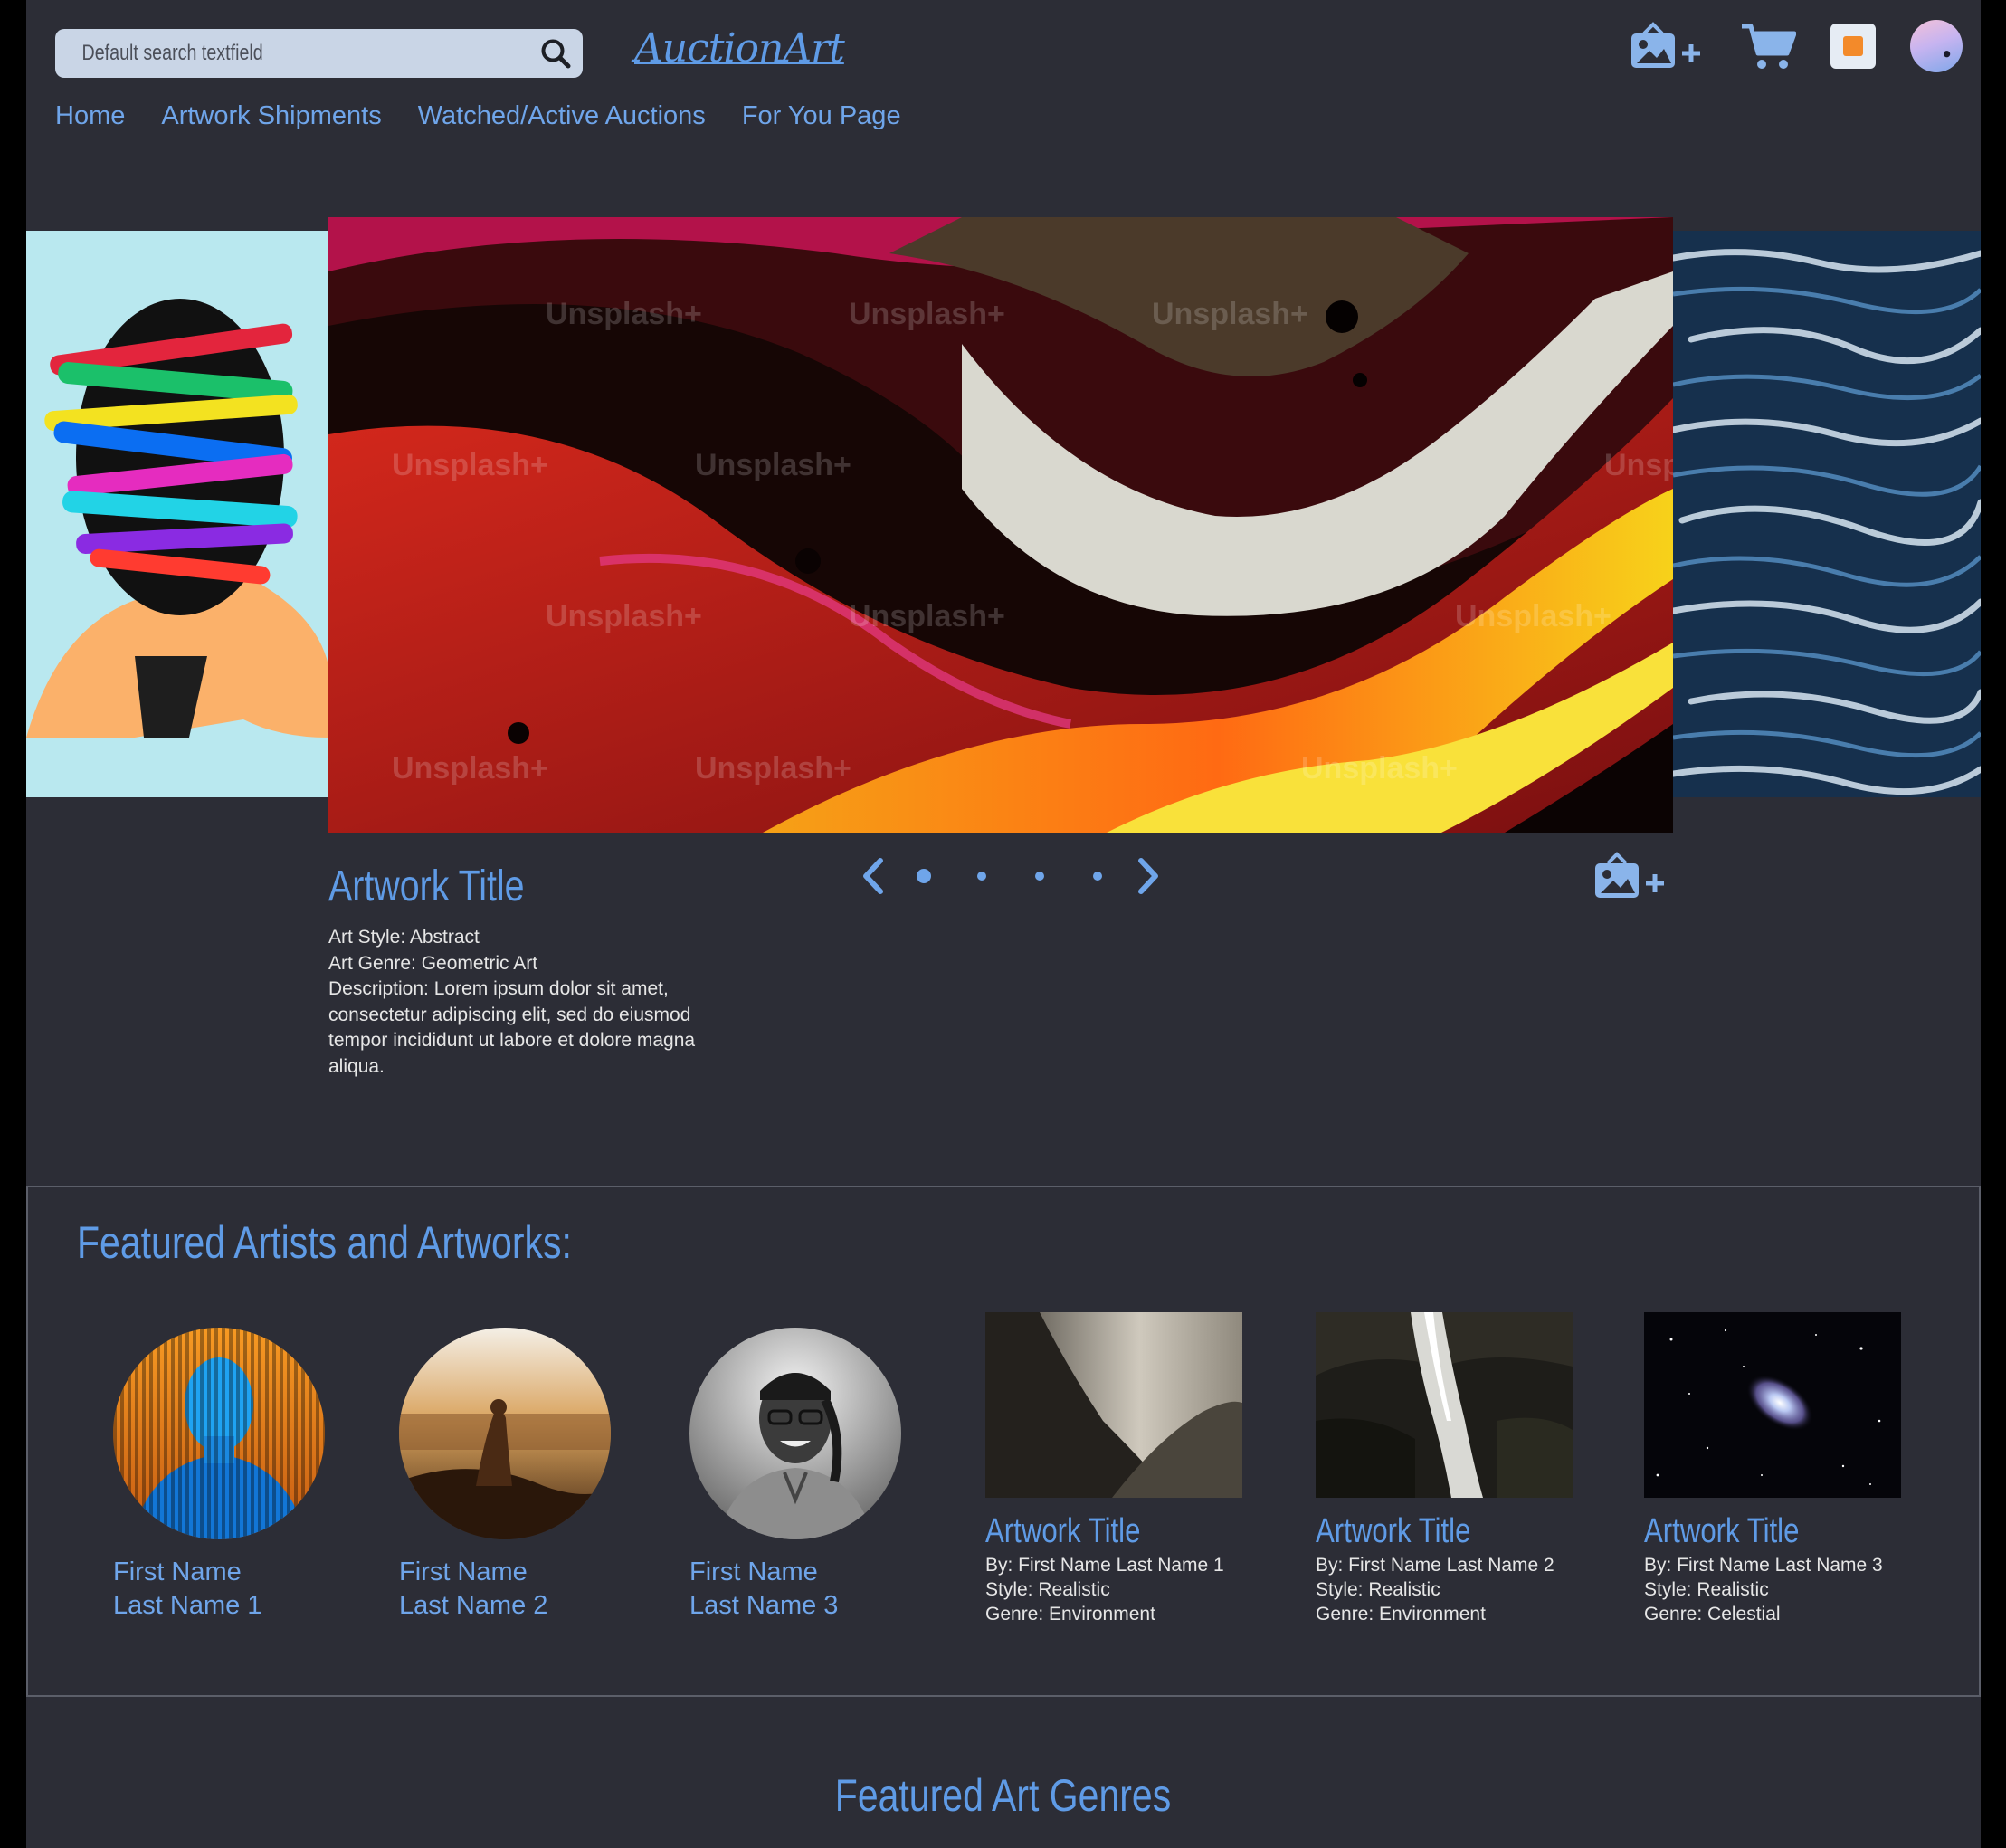 This screenshot has width=2006, height=1848. Describe the element at coordinates (505, 1589) in the screenshot. I see `artist-name-2: First Name Last Name 2` at that location.